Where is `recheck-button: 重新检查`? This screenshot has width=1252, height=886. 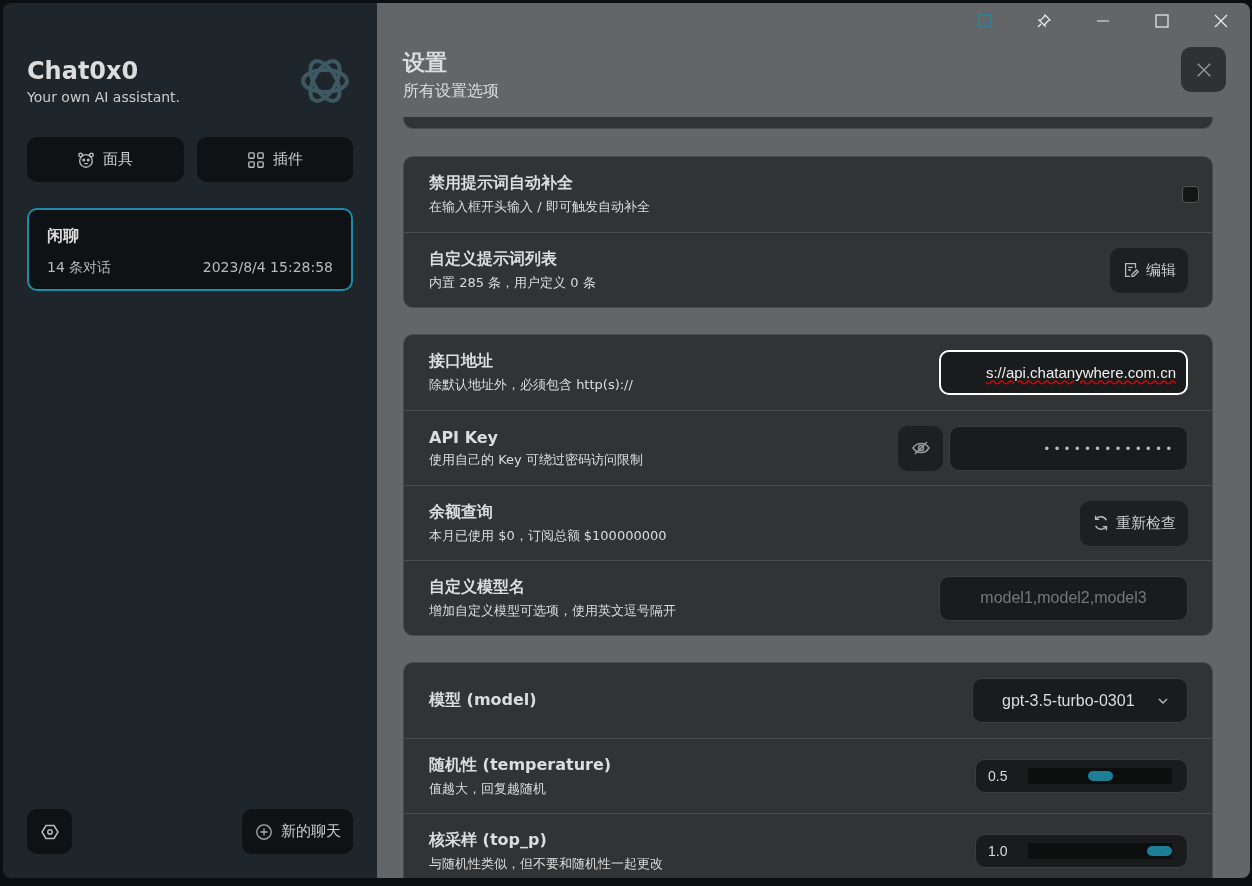
recheck-button: 重新检查 is located at coordinates (1134, 523).